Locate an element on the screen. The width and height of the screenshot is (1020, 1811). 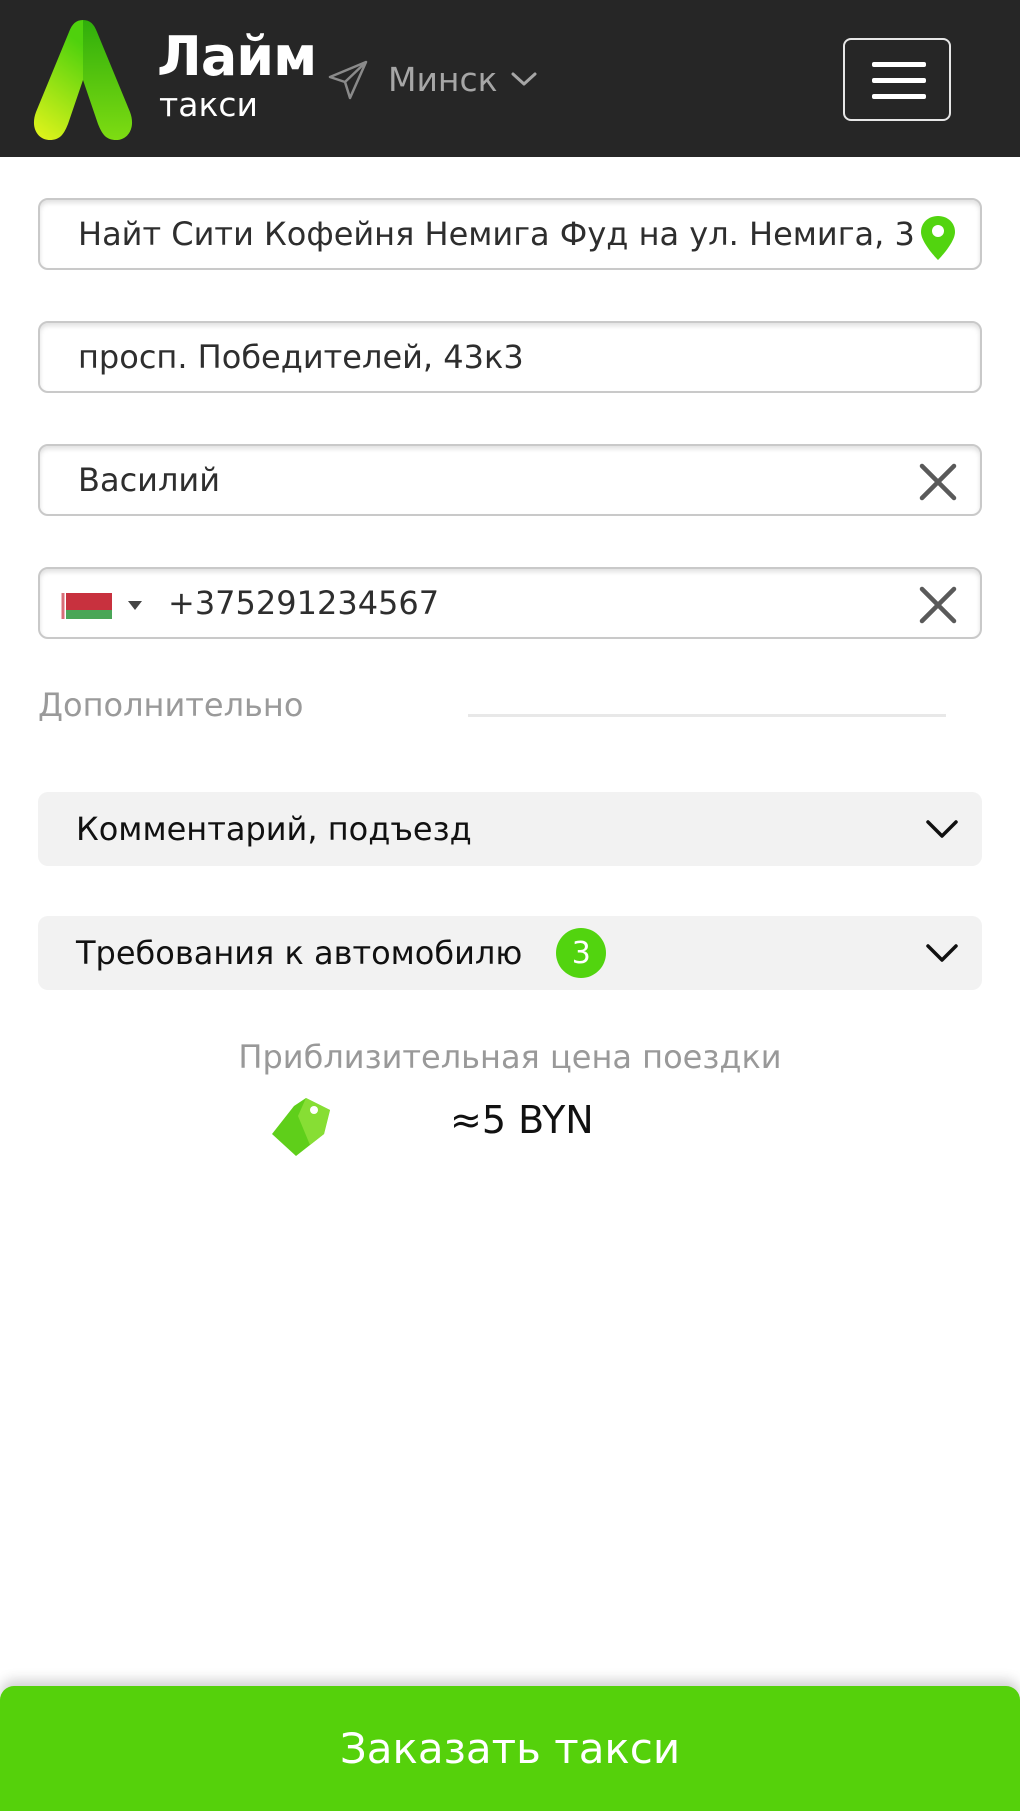
city-selector: Минск is located at coordinates (463, 79).